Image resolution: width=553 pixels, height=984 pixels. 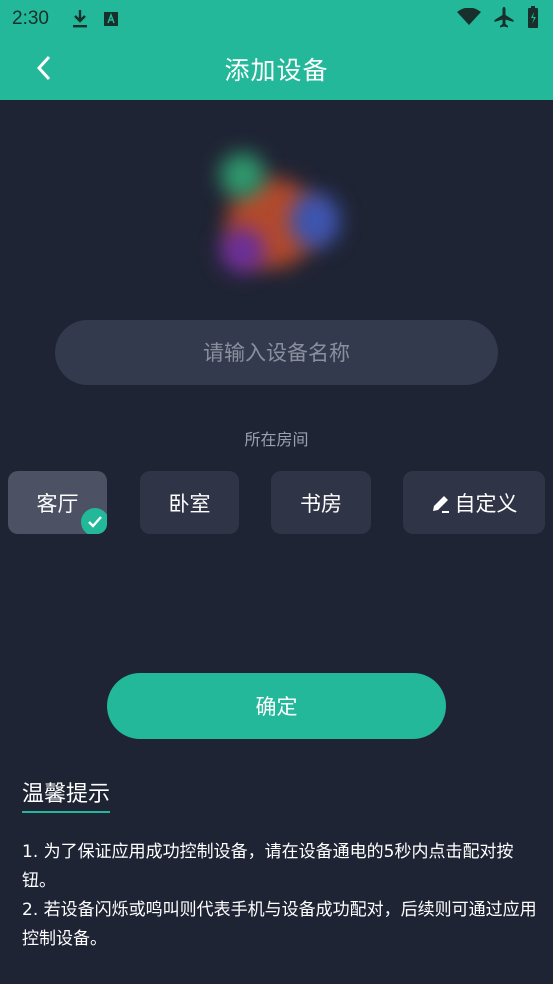 I want to click on room-option-label: 客厅, so click(x=57, y=503).